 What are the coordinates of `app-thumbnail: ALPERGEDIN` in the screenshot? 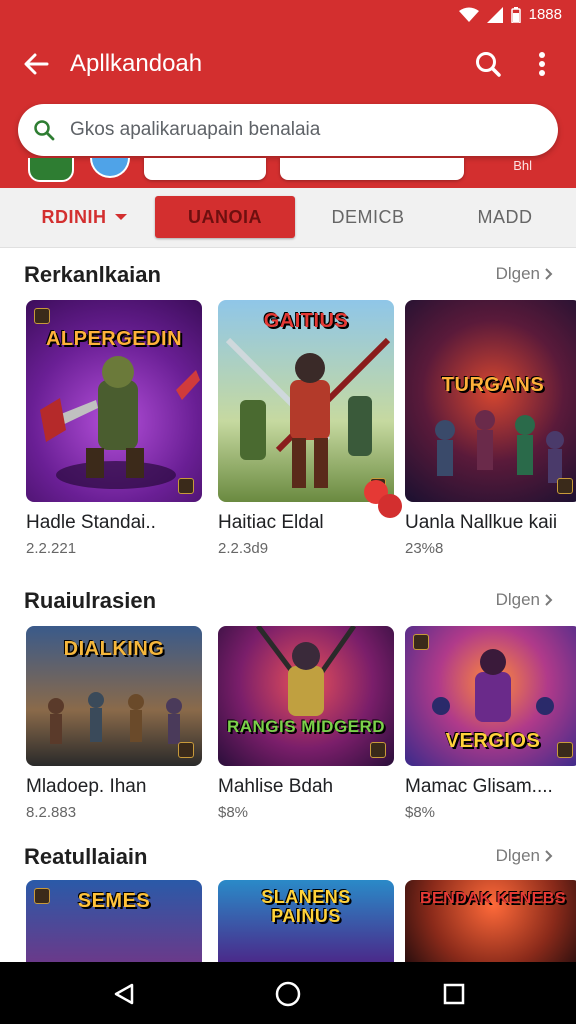 It's located at (114, 401).